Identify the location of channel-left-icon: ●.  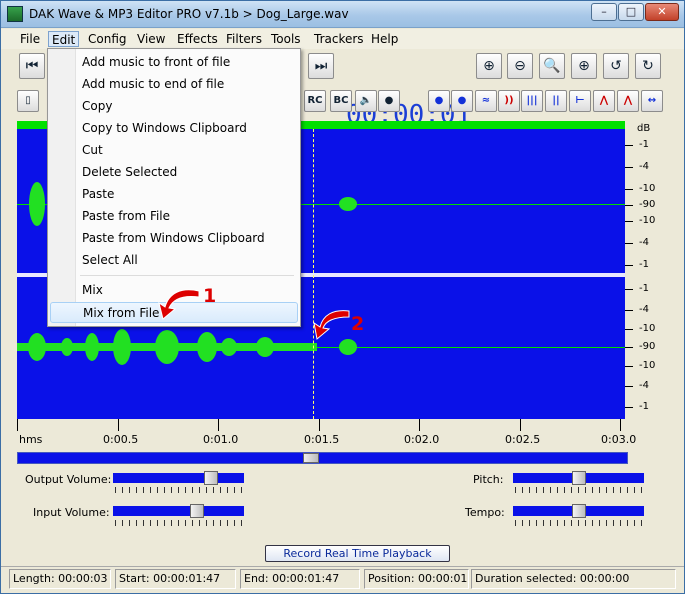
(439, 101).